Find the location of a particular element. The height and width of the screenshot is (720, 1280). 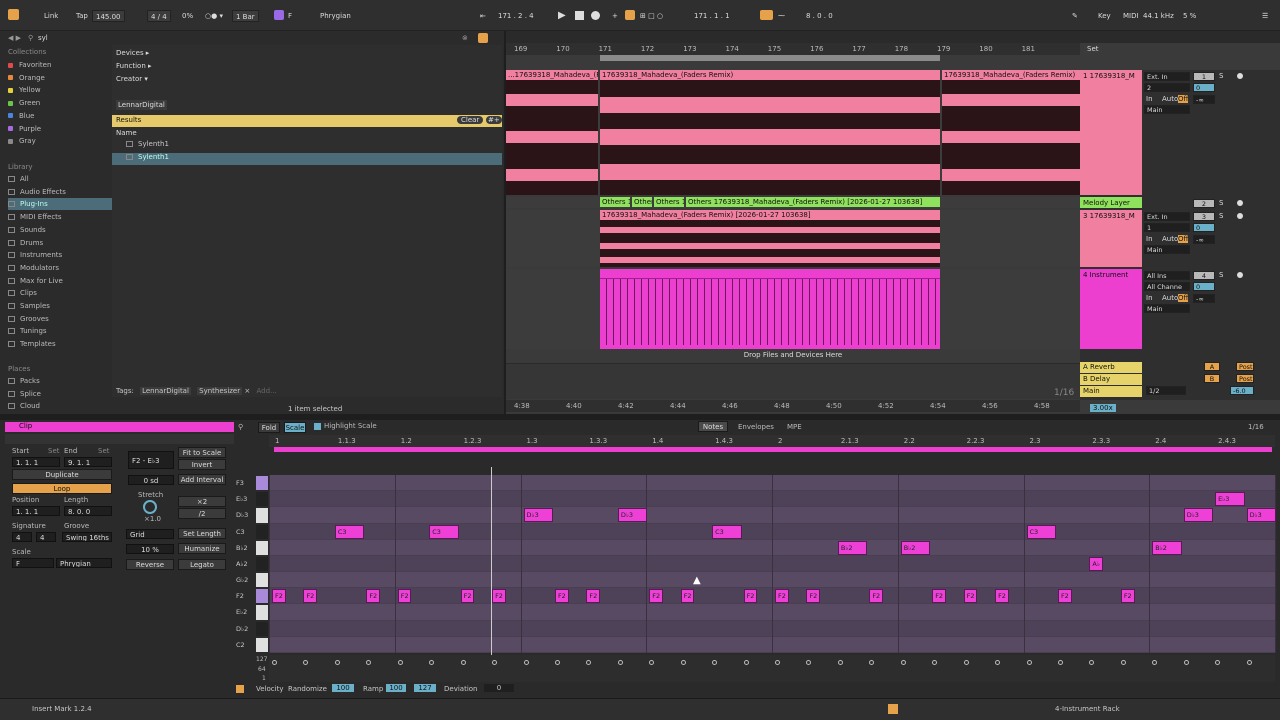

signature-field: 4 / 4 is located at coordinates (159, 16).